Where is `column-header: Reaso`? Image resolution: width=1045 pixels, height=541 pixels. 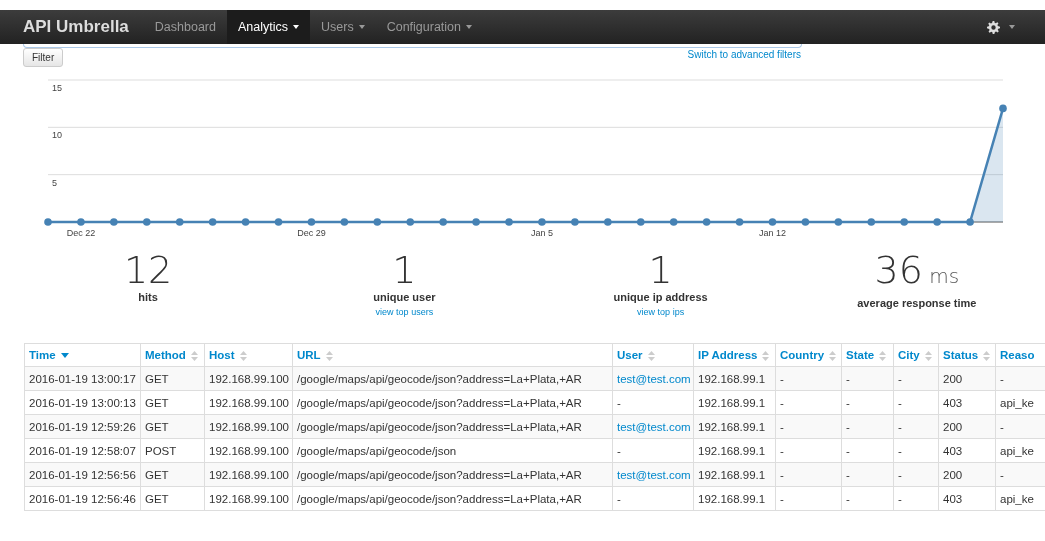 column-header: Reaso is located at coordinates (1020, 355).